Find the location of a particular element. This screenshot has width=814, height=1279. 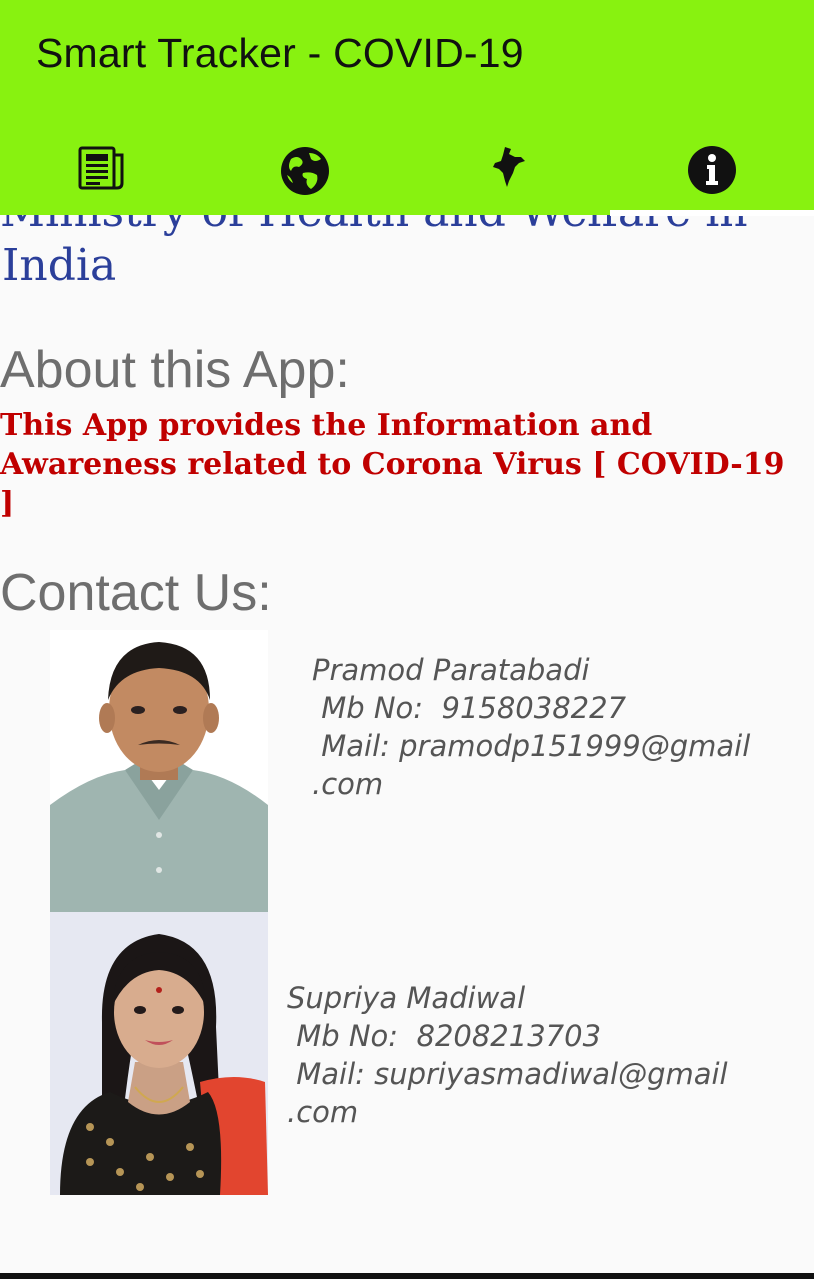

tab-india is located at coordinates (509, 172).